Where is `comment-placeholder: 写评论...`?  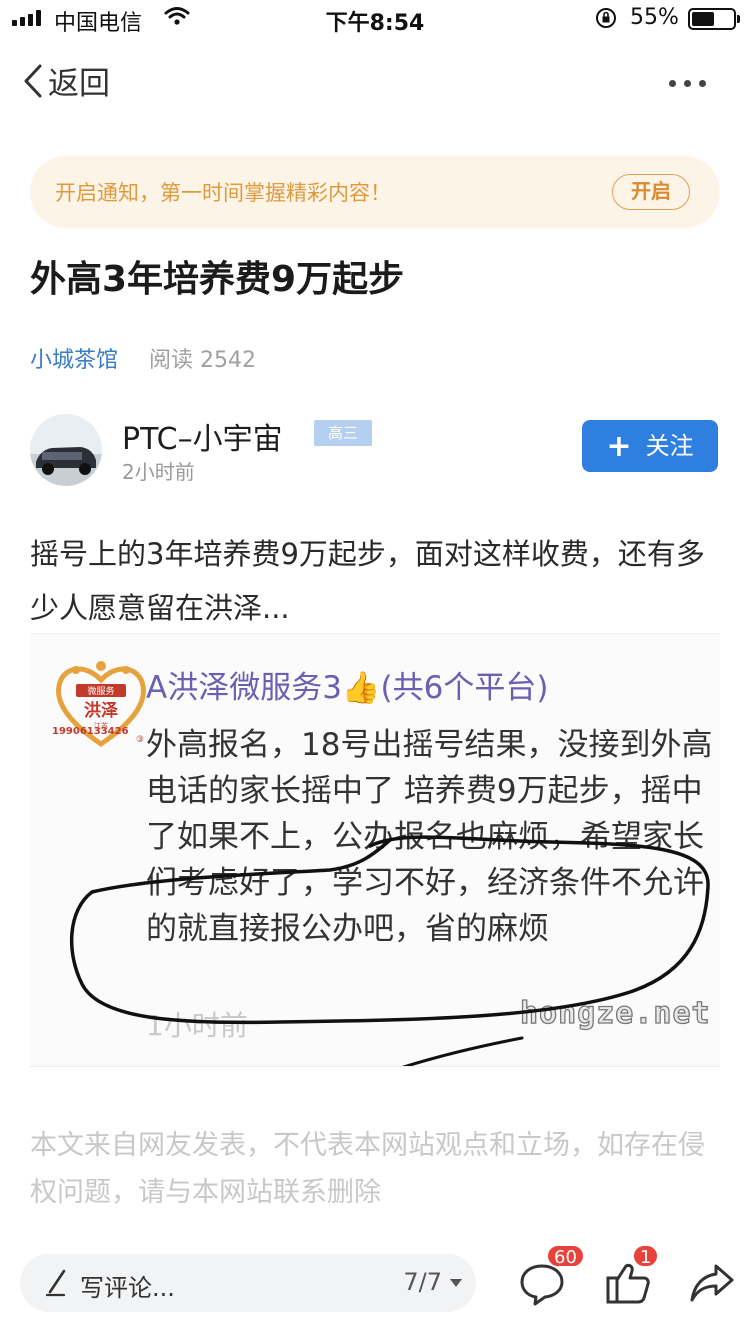
comment-placeholder: 写评论... is located at coordinates (127, 1288).